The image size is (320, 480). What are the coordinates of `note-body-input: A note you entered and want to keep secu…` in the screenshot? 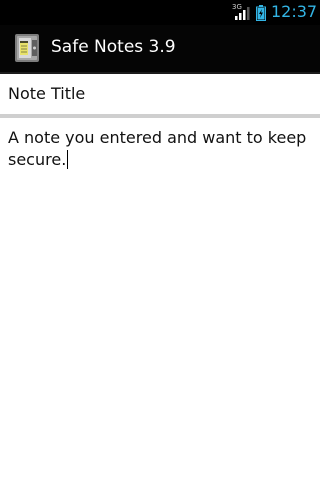 It's located at (160, 149).